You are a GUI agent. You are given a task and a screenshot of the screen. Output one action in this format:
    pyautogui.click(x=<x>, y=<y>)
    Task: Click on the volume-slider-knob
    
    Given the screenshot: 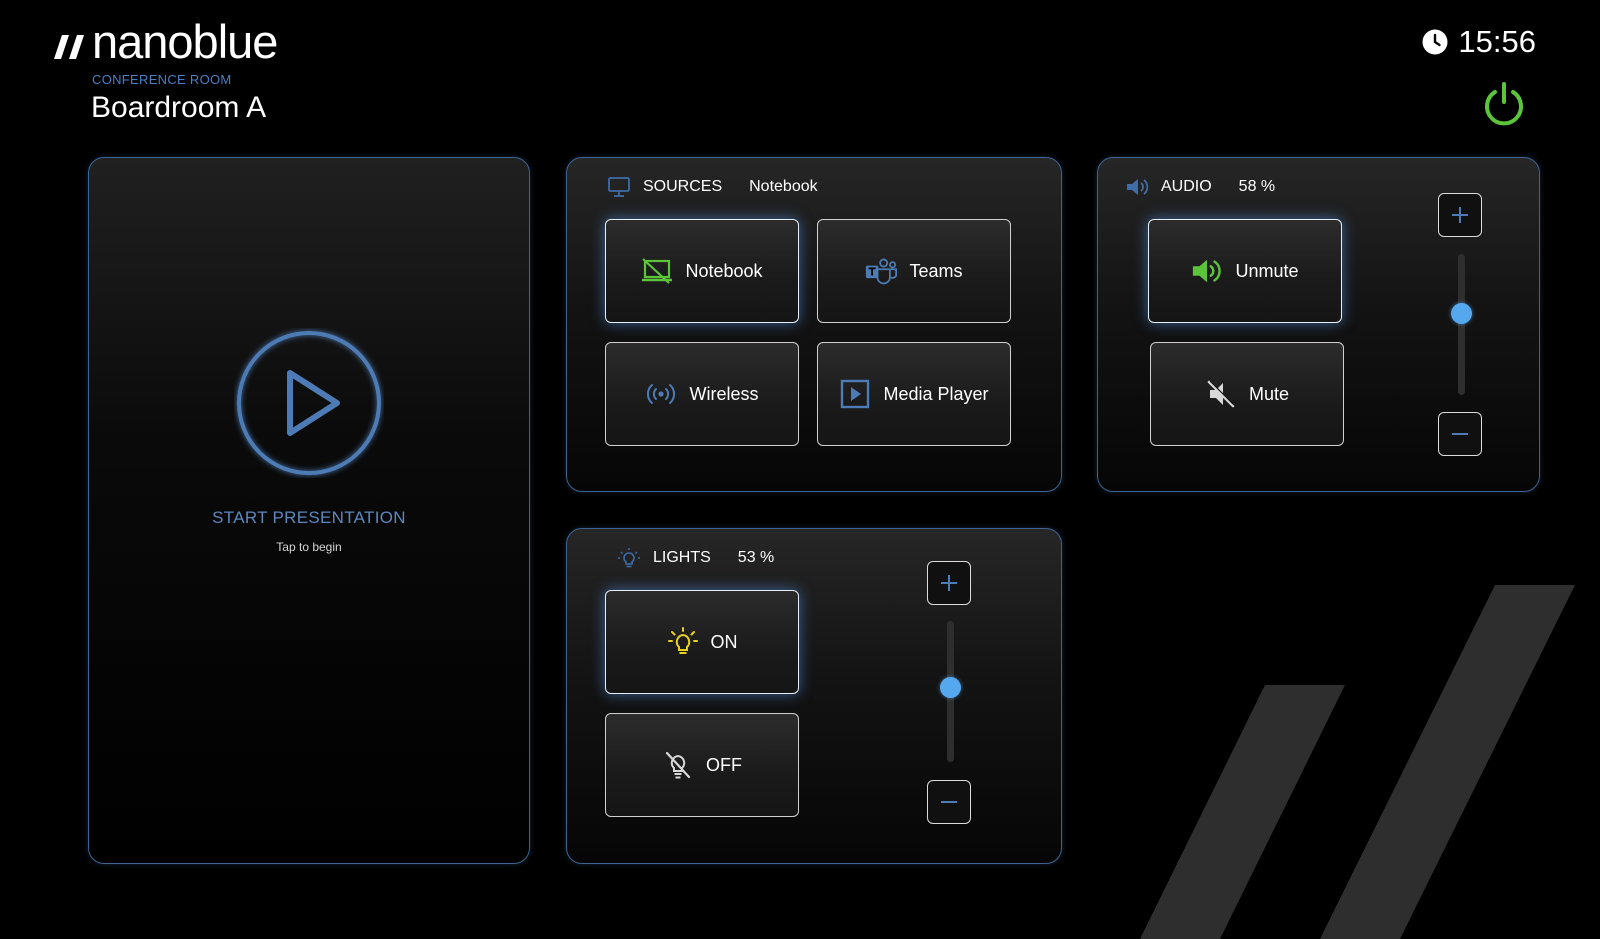 What is the action you would take?
    pyautogui.click(x=1461, y=313)
    